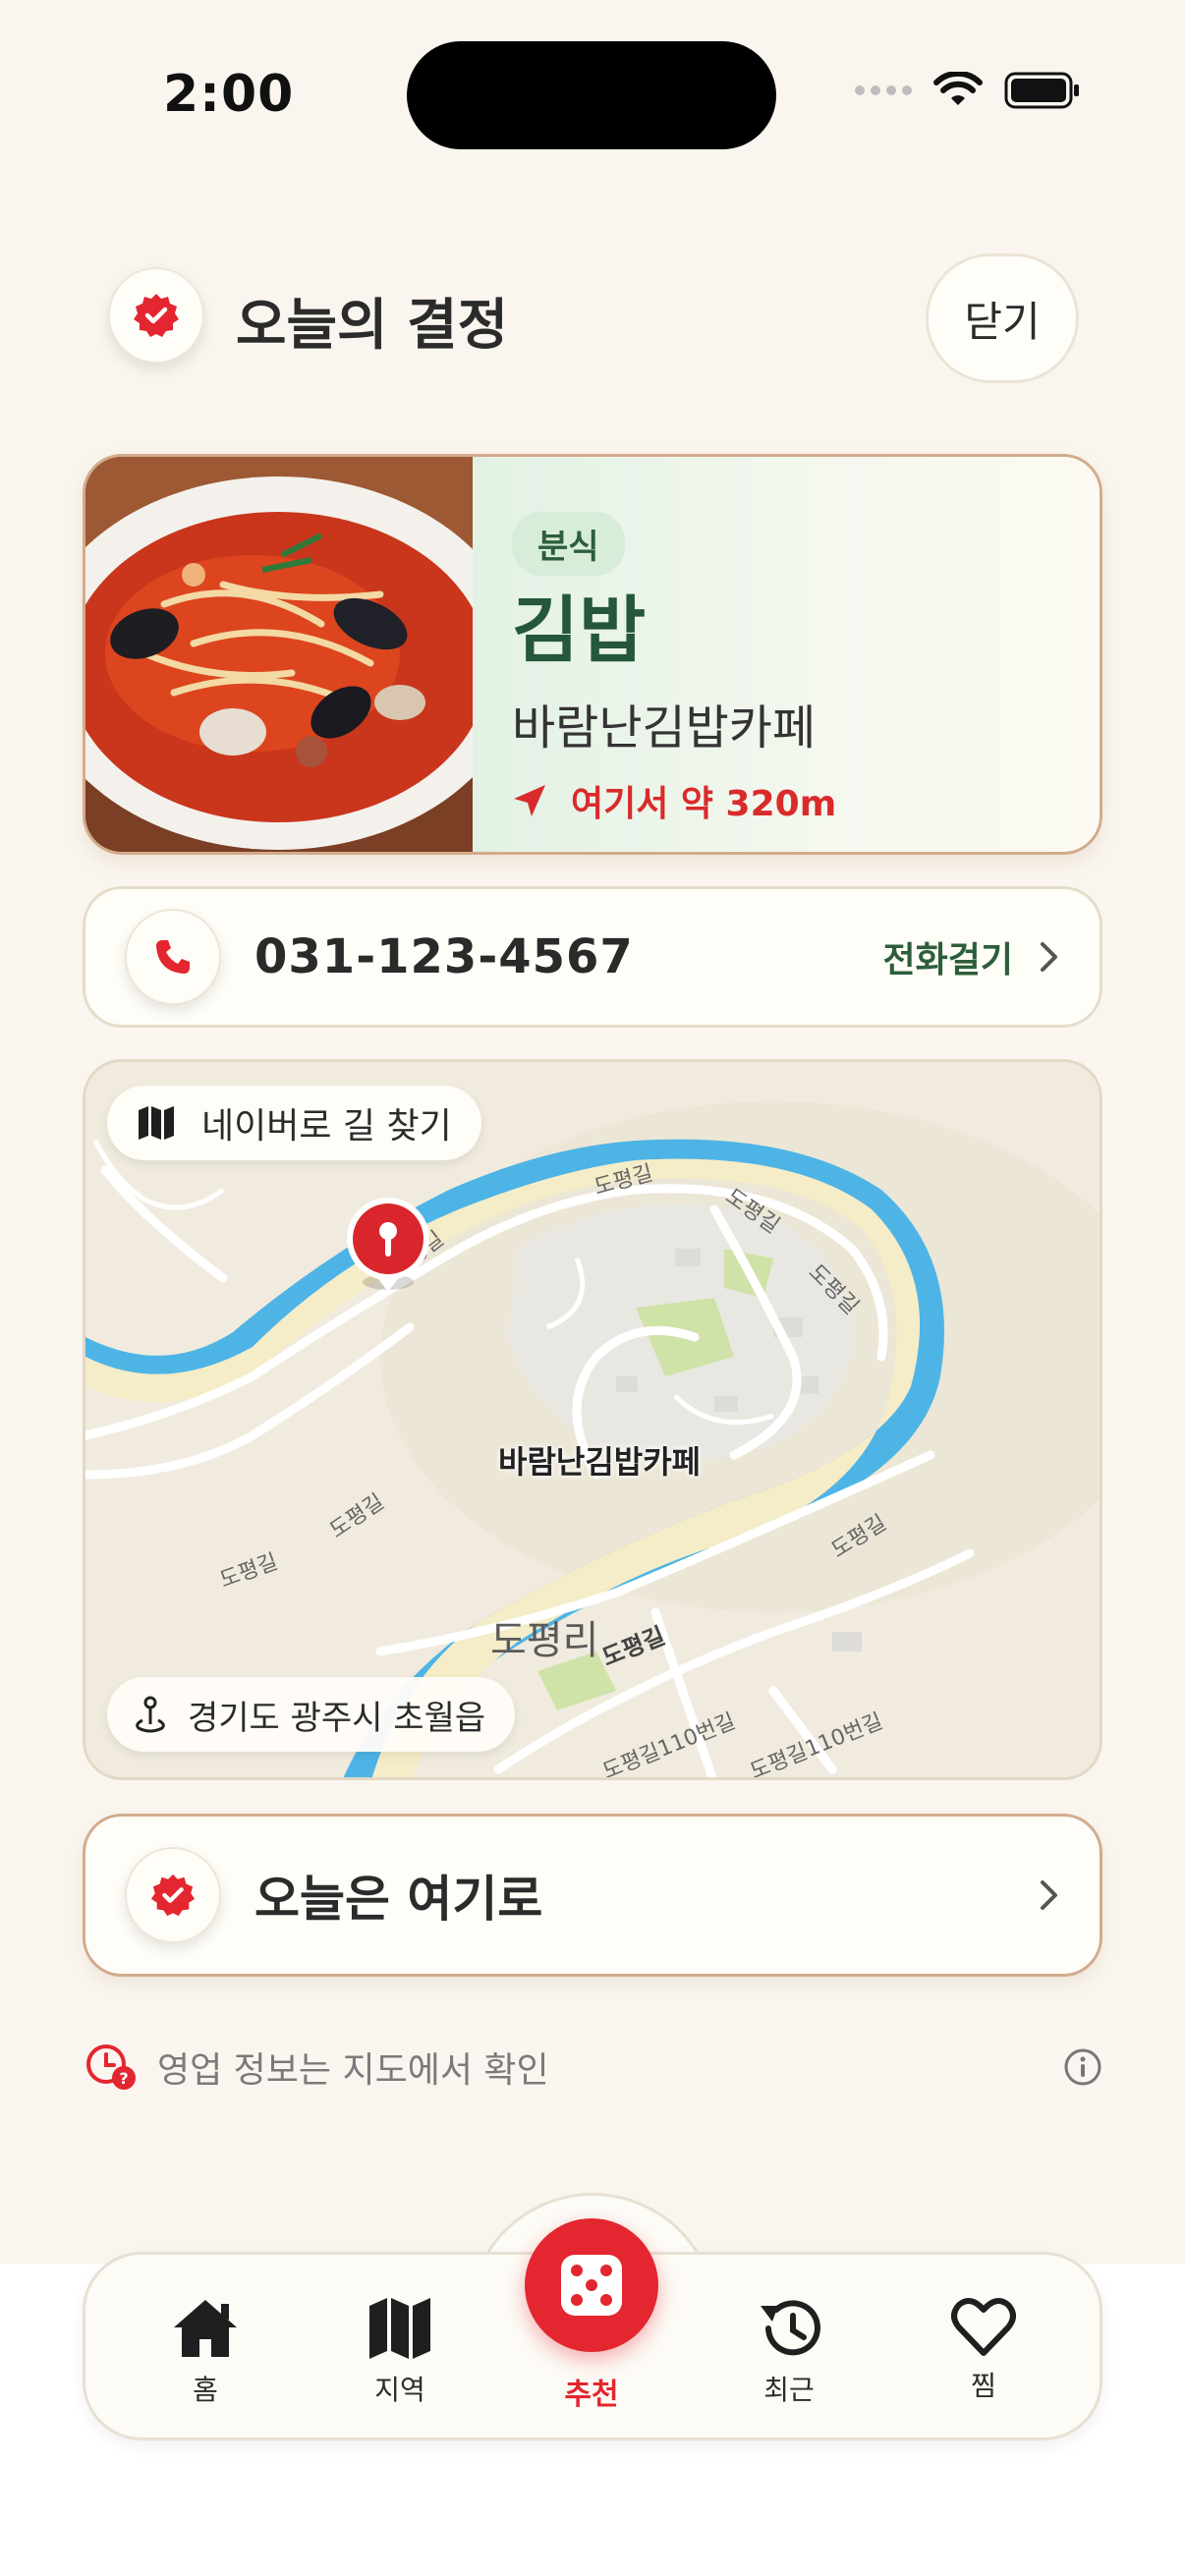  What do you see at coordinates (1041, 90) in the screenshot?
I see `battery-icon` at bounding box center [1041, 90].